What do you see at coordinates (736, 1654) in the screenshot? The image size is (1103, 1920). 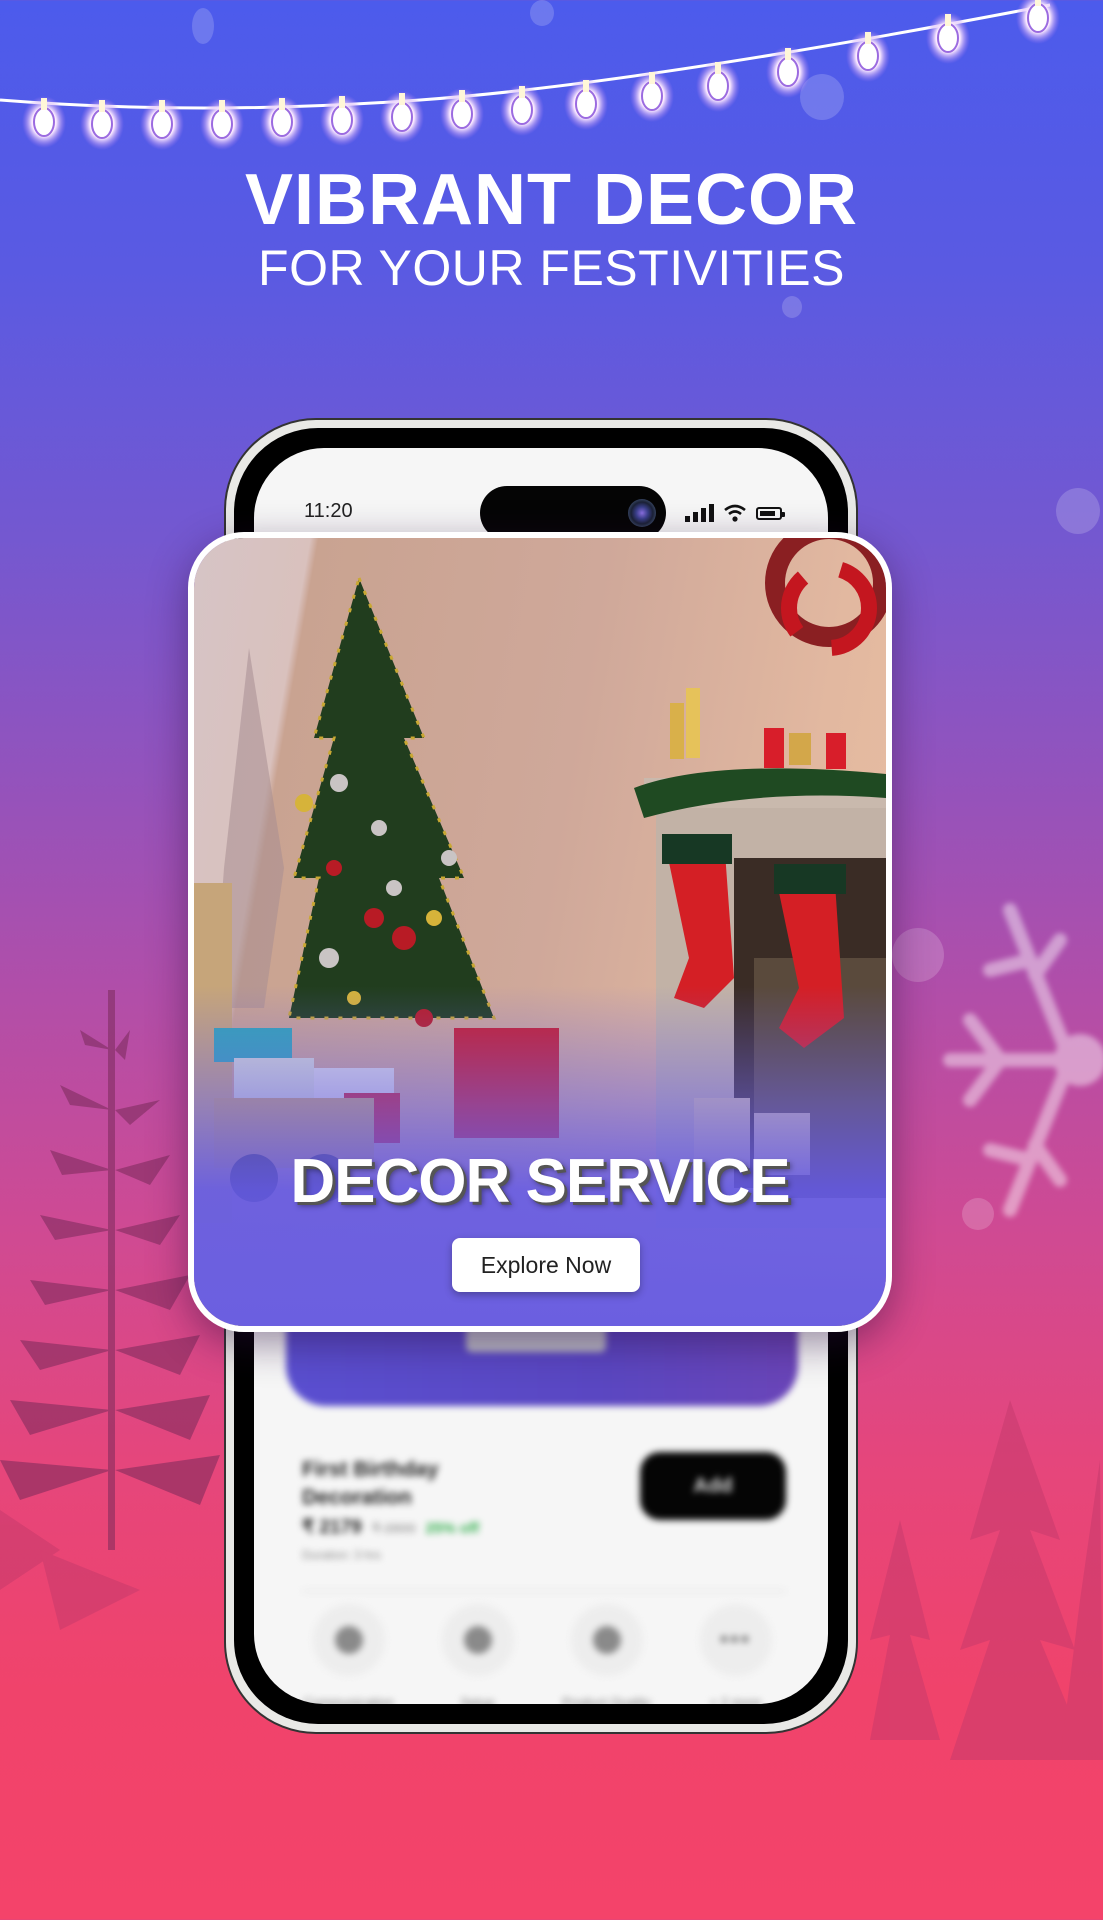 I see `feature-more: ••• + 2 more` at bounding box center [736, 1654].